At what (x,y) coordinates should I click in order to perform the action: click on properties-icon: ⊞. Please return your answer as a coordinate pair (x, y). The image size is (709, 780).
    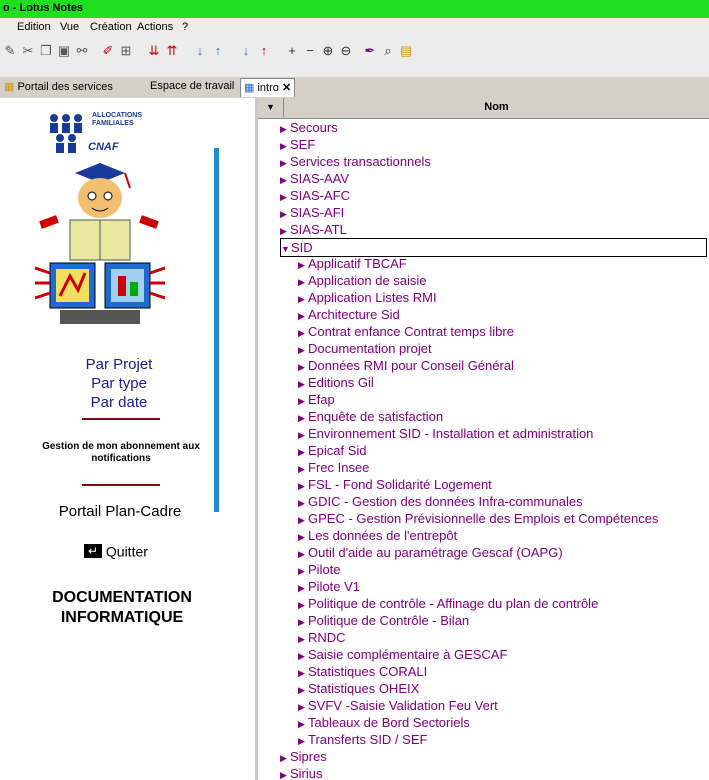
    Looking at the image, I should click on (126, 51).